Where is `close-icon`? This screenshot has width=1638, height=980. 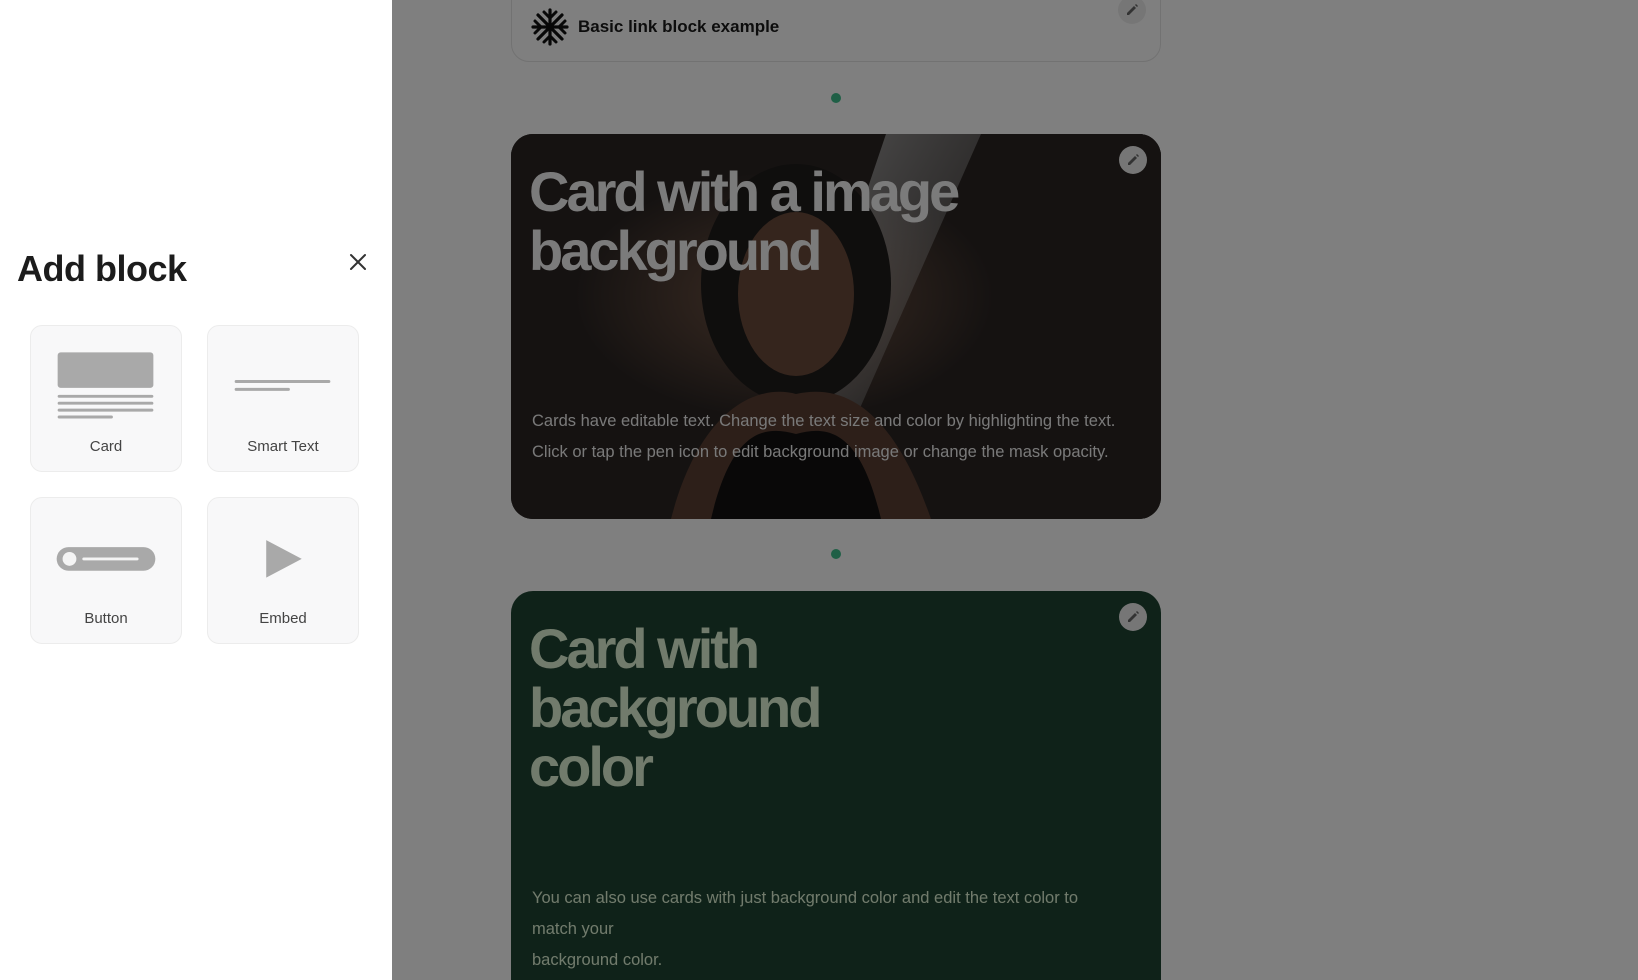 close-icon is located at coordinates (358, 262).